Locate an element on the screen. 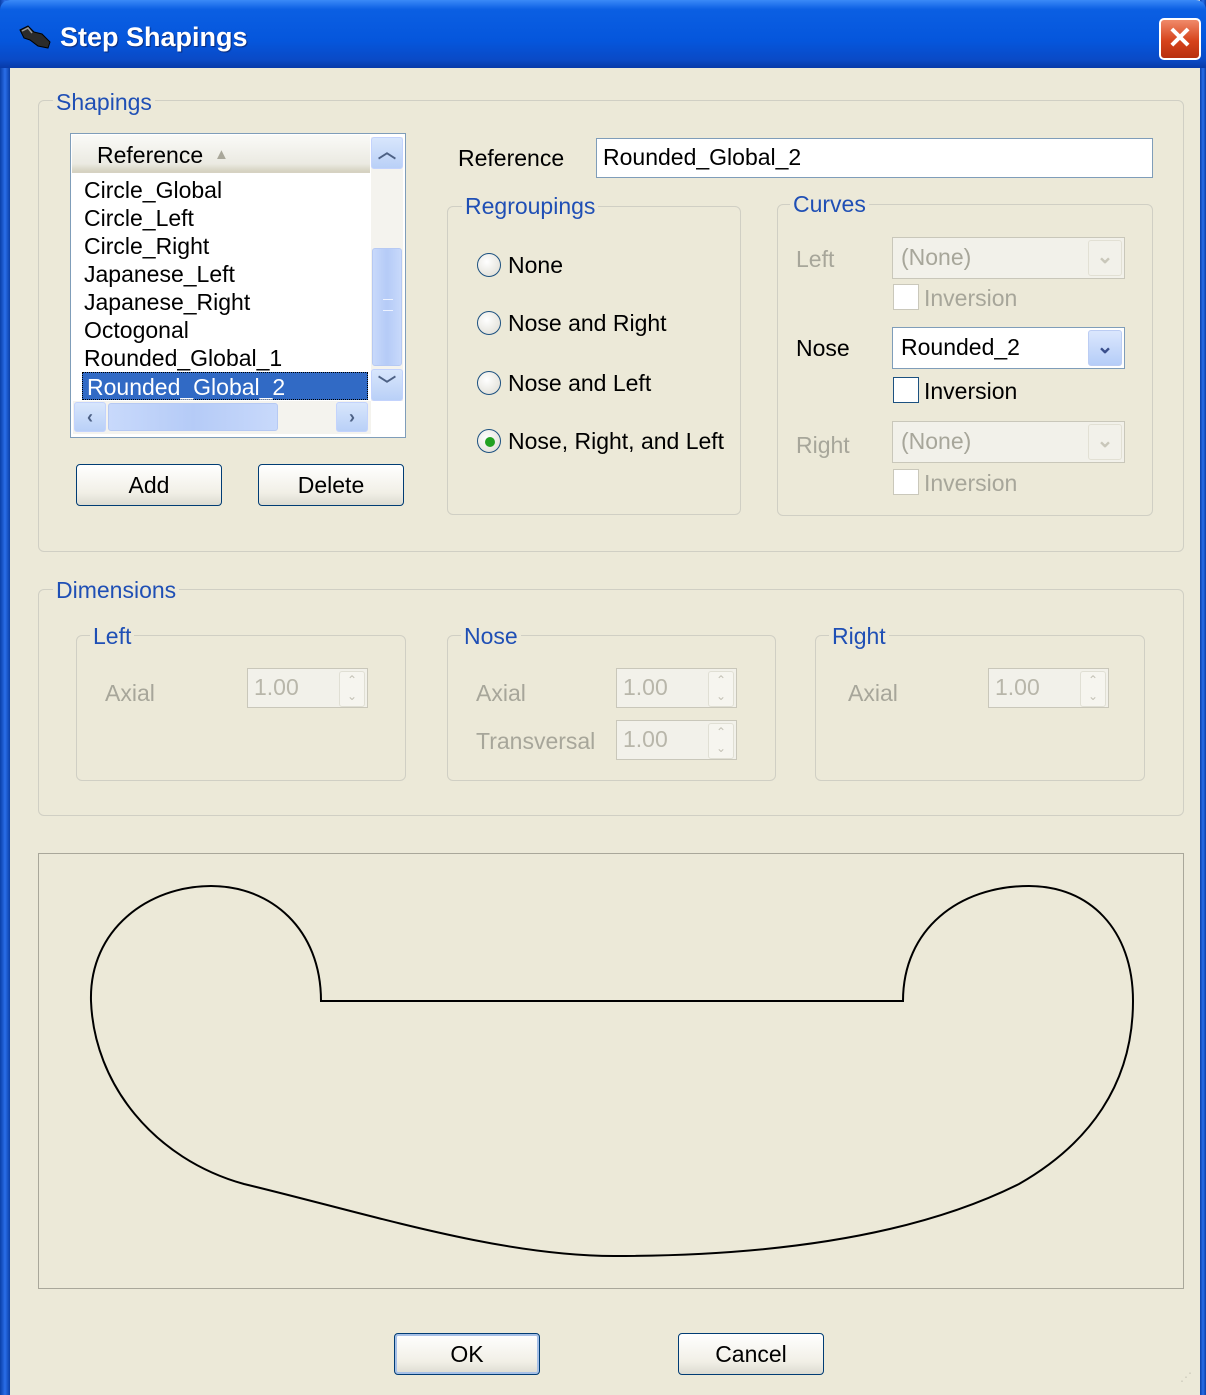 The height and width of the screenshot is (1395, 1206). curve-right-label: Right is located at coordinates (823, 445).